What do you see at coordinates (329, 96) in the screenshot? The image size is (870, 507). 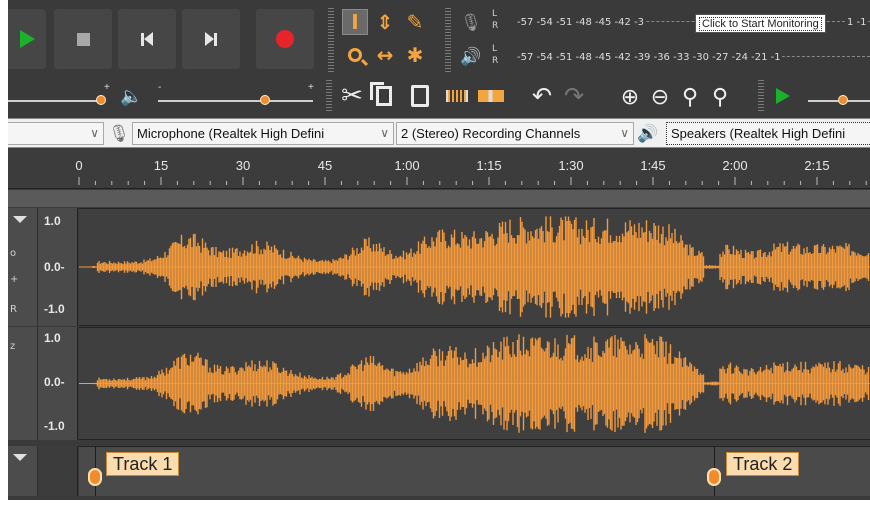 I see `edit-toolbar-grip` at bounding box center [329, 96].